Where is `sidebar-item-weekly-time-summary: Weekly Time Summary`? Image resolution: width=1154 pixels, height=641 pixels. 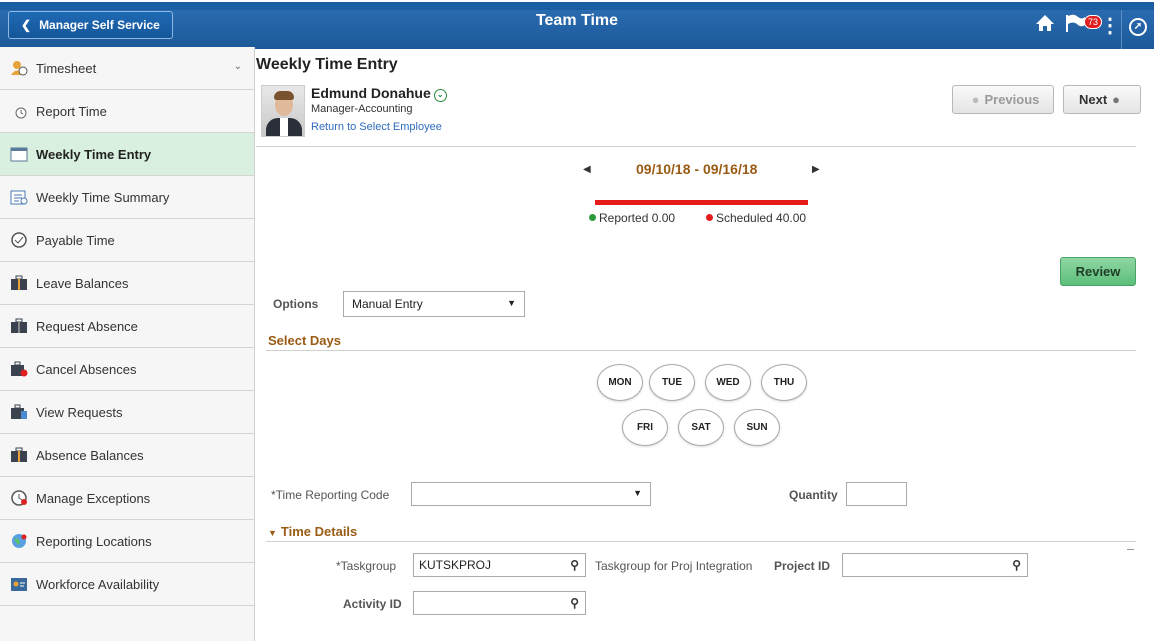
sidebar-item-weekly-time-summary: Weekly Time Summary is located at coordinates (127, 197).